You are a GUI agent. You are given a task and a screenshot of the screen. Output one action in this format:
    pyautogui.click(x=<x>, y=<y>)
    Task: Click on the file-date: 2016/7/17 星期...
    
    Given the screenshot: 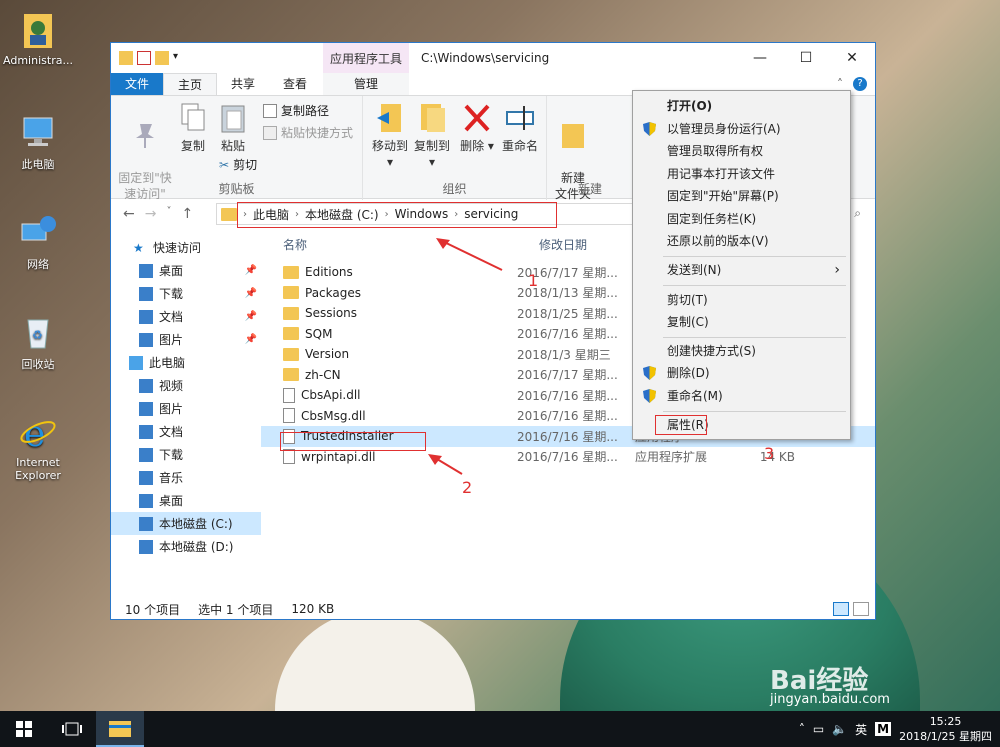 What is the action you would take?
    pyautogui.click(x=567, y=375)
    